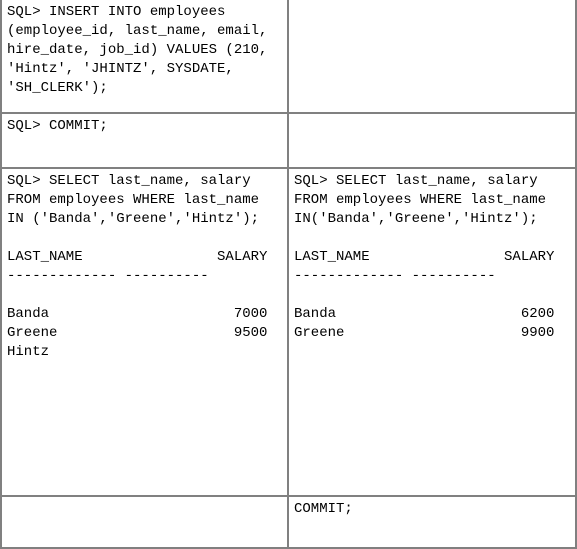 The image size is (577, 549). Describe the element at coordinates (144, 523) in the screenshot. I see `cell-left-footer` at that location.